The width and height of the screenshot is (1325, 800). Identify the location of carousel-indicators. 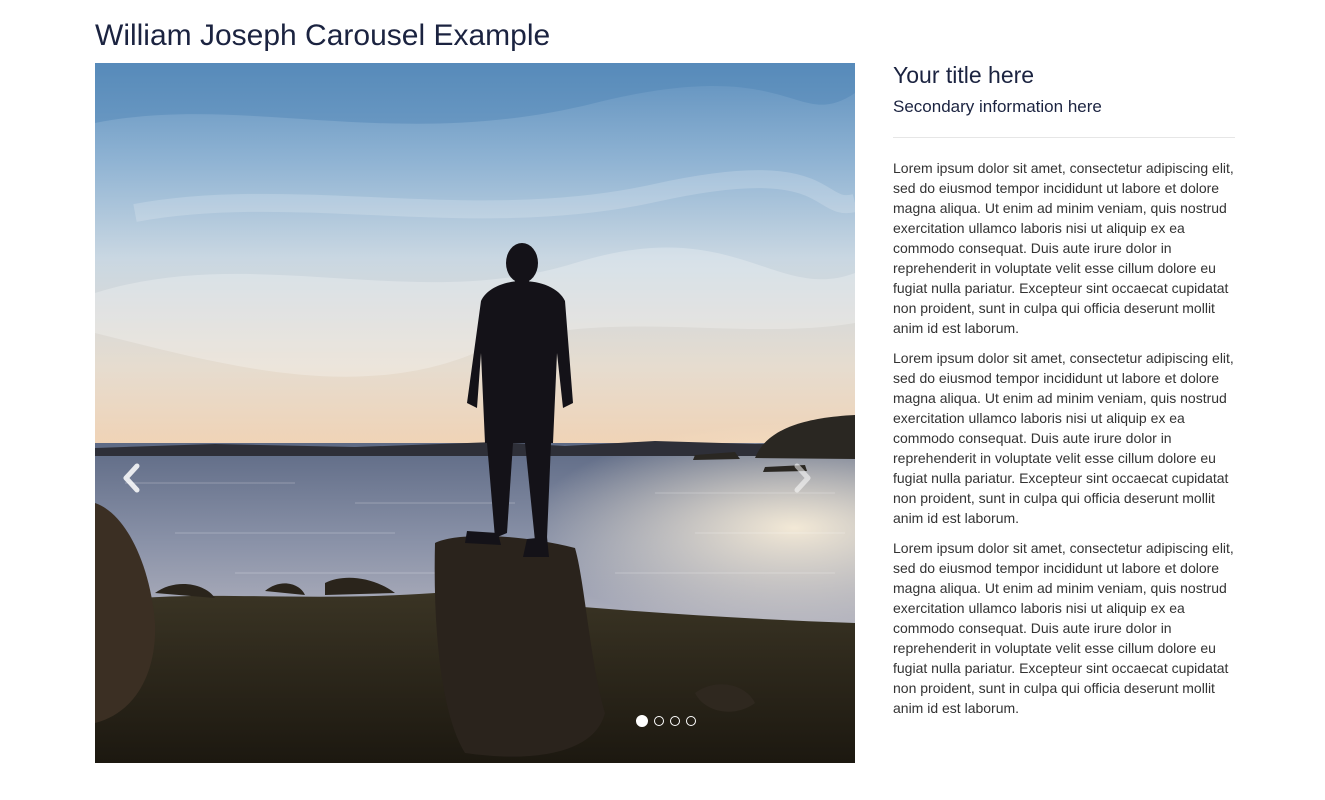
(666, 721).